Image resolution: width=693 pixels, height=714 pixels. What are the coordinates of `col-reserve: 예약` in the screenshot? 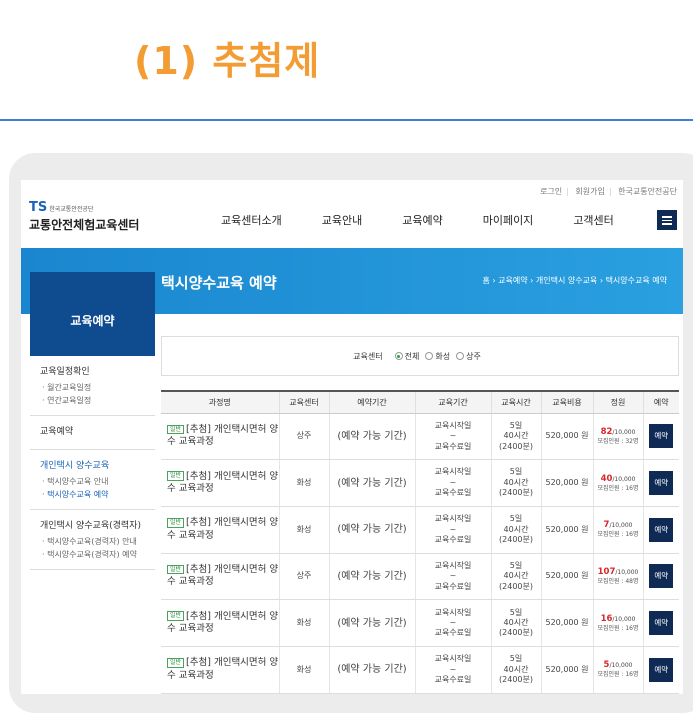 It's located at (660, 402).